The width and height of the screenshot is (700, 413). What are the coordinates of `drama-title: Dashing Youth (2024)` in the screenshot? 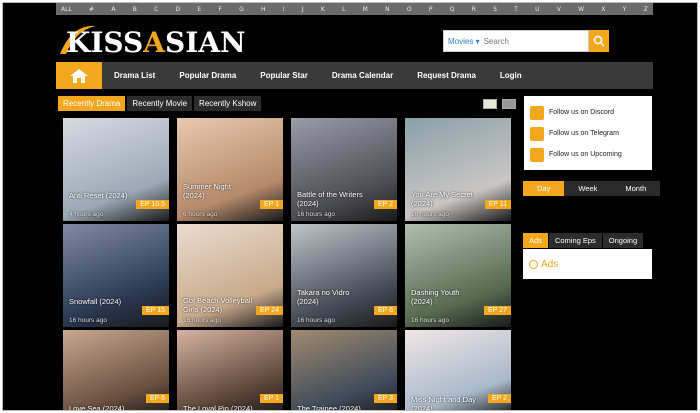 It's located at (446, 297).